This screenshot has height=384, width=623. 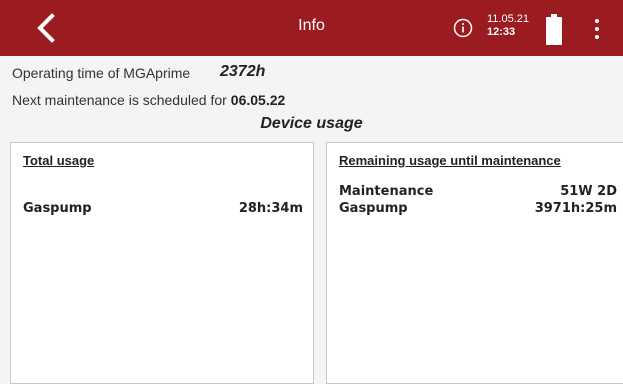 What do you see at coordinates (575, 208) in the screenshot?
I see `row-value: 3971h:25m` at bounding box center [575, 208].